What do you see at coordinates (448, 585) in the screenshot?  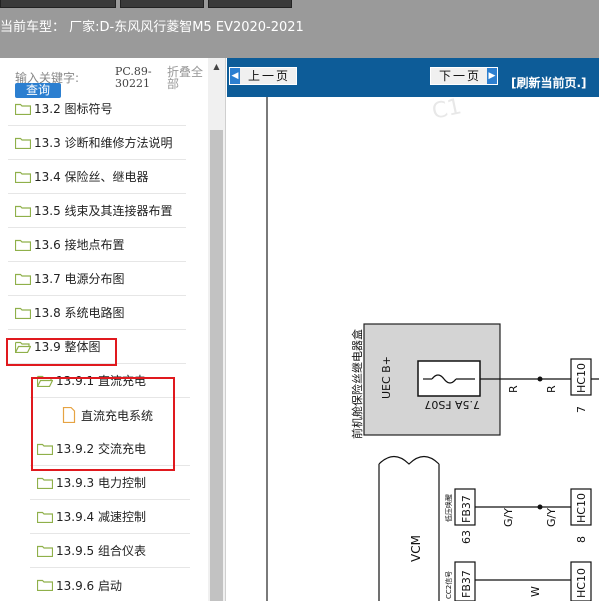 I see `fb37-b-note: CC2信号` at bounding box center [448, 585].